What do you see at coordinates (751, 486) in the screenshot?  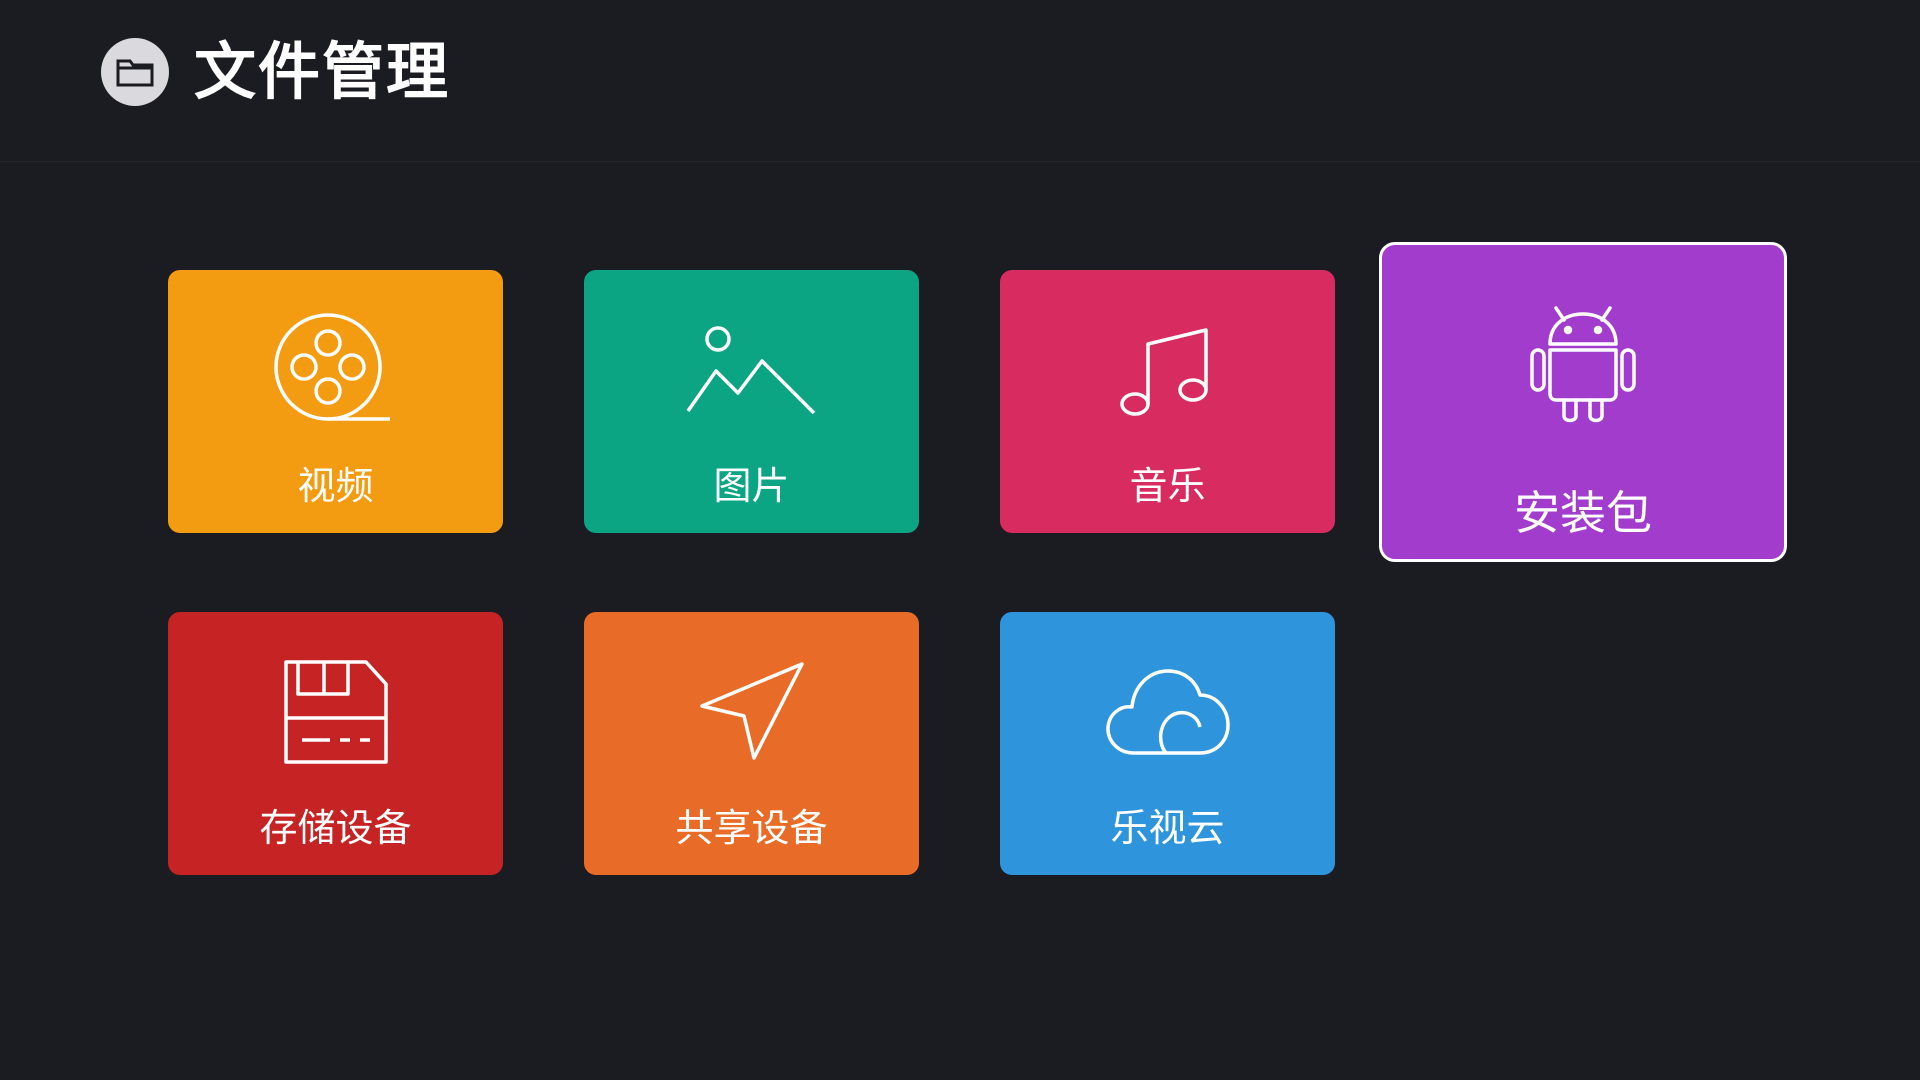 I see `tile-label: 图片` at bounding box center [751, 486].